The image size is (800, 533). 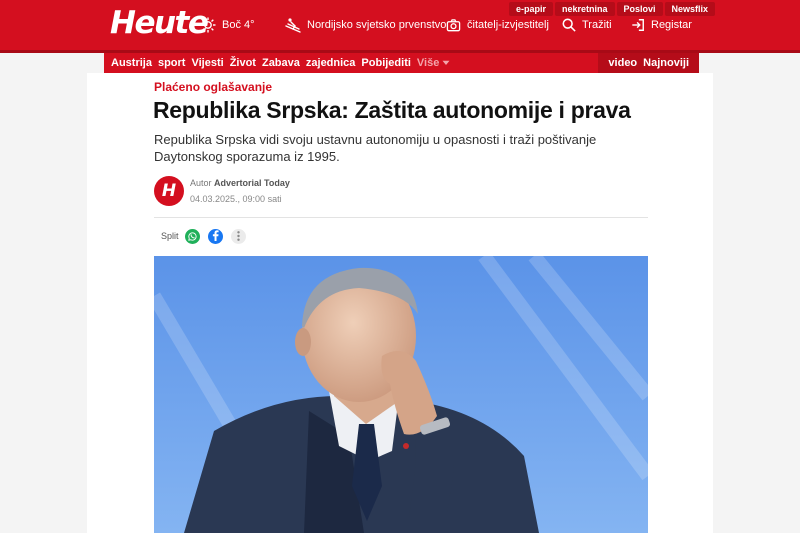 I want to click on reporter-label: čitatelj-izvjestitelj, so click(x=508, y=25).